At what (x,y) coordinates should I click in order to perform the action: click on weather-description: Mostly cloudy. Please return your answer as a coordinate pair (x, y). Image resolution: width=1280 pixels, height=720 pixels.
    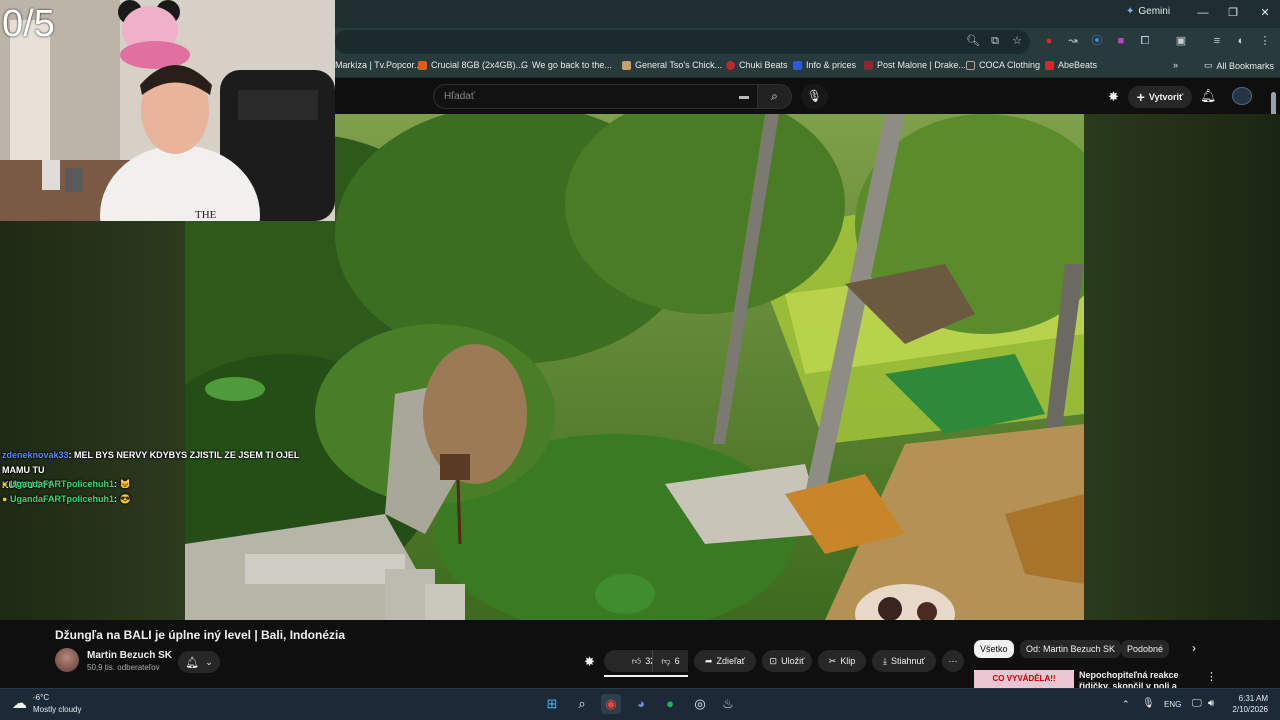
    Looking at the image, I should click on (57, 709).